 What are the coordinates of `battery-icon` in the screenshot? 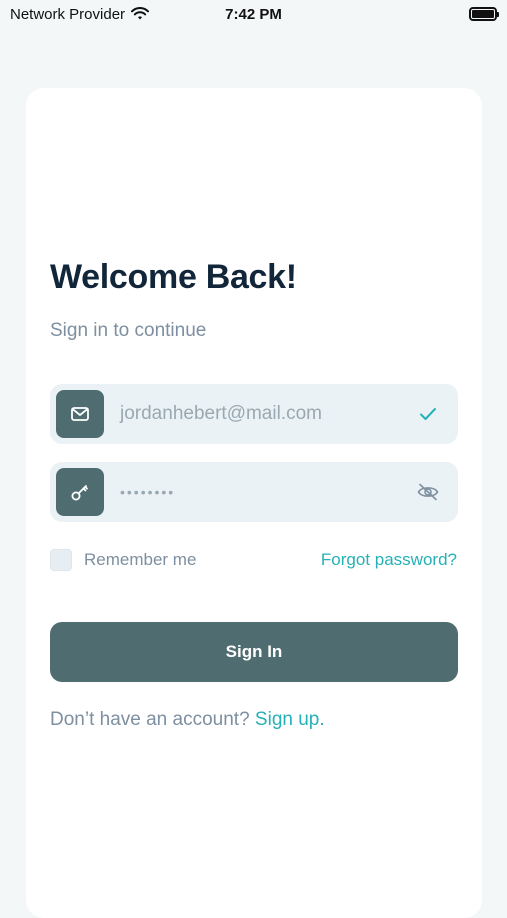 It's located at (484, 14).